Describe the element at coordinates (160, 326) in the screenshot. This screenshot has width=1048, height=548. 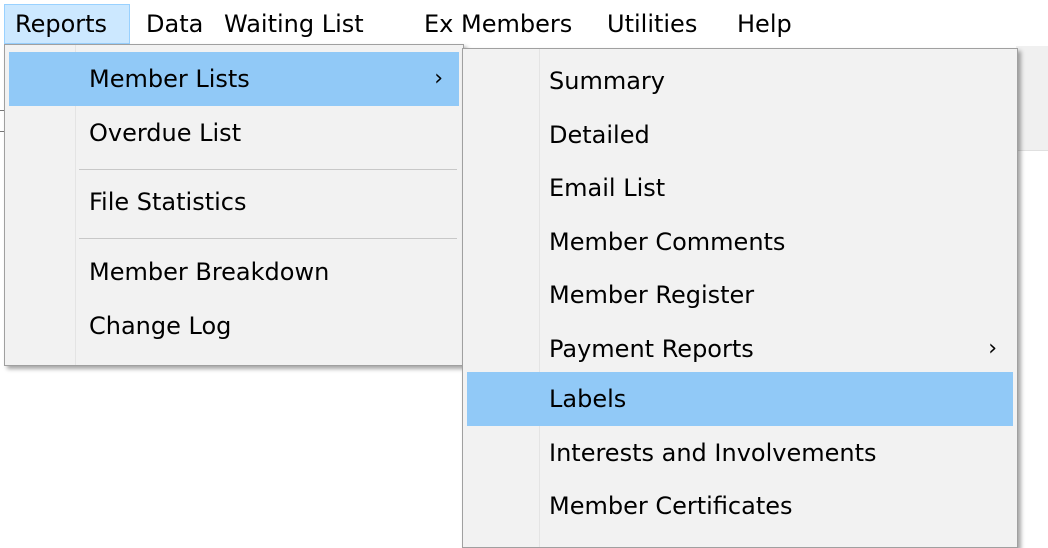
I see `menu-item-label: Change Log` at that location.